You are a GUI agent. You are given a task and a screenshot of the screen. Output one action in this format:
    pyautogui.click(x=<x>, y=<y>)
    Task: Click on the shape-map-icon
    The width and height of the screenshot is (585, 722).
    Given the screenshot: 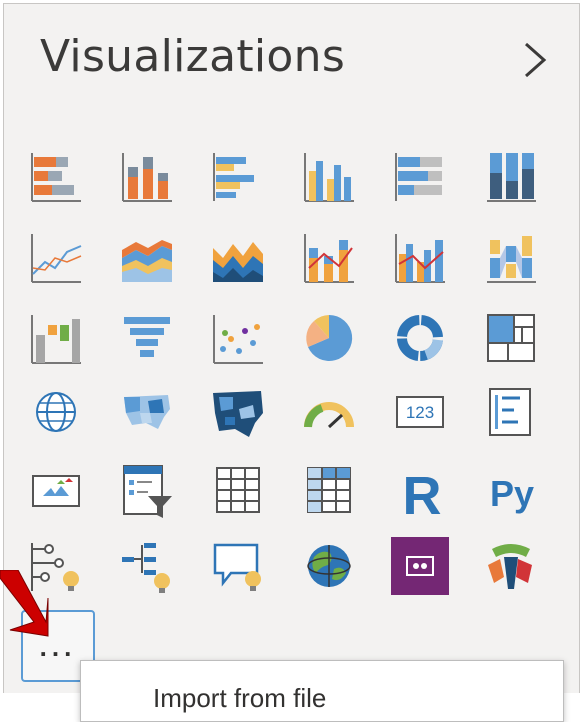 What is the action you would take?
    pyautogui.click(x=238, y=412)
    